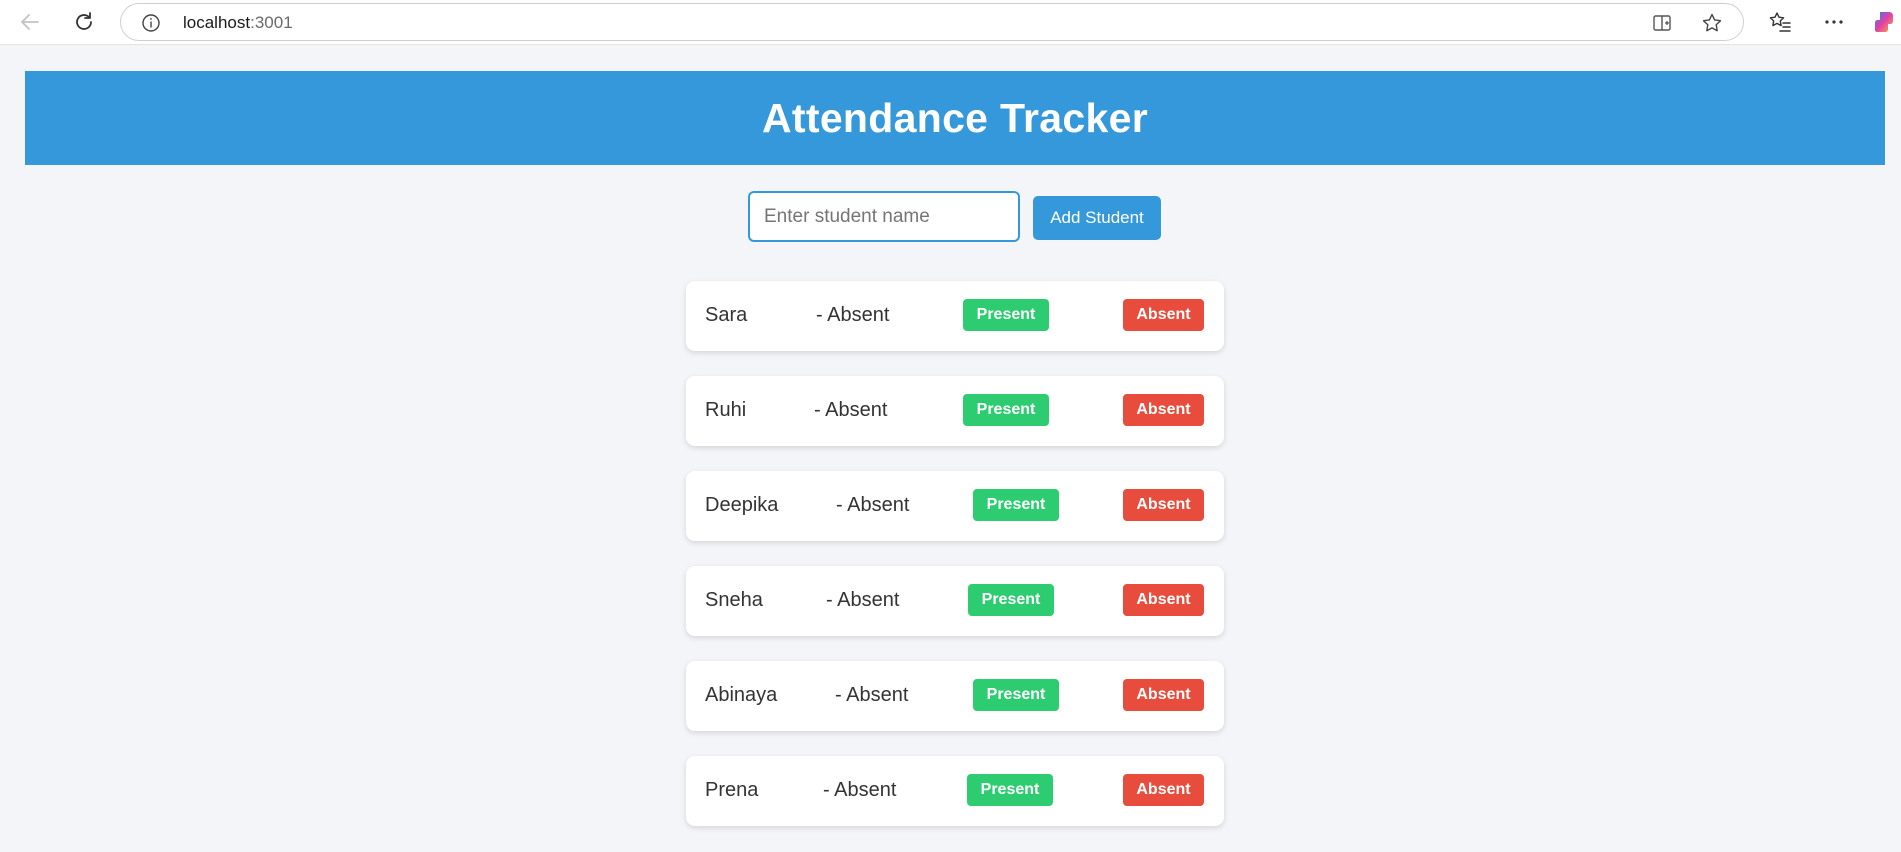 This screenshot has width=1901, height=852. What do you see at coordinates (955, 601) in the screenshot?
I see `student-card: Sneha - Absent Present Absent` at bounding box center [955, 601].